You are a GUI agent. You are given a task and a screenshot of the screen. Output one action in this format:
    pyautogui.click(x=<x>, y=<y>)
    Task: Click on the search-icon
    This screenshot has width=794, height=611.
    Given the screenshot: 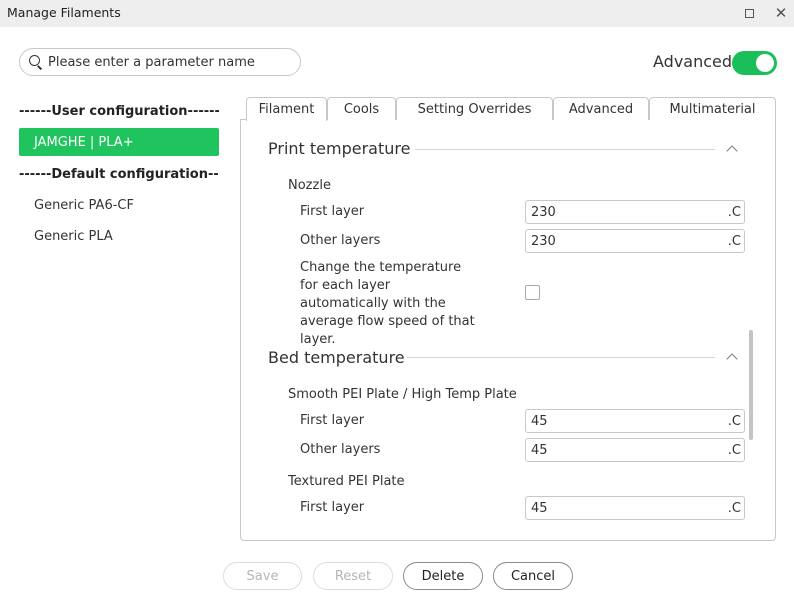 What is the action you would take?
    pyautogui.click(x=36, y=62)
    